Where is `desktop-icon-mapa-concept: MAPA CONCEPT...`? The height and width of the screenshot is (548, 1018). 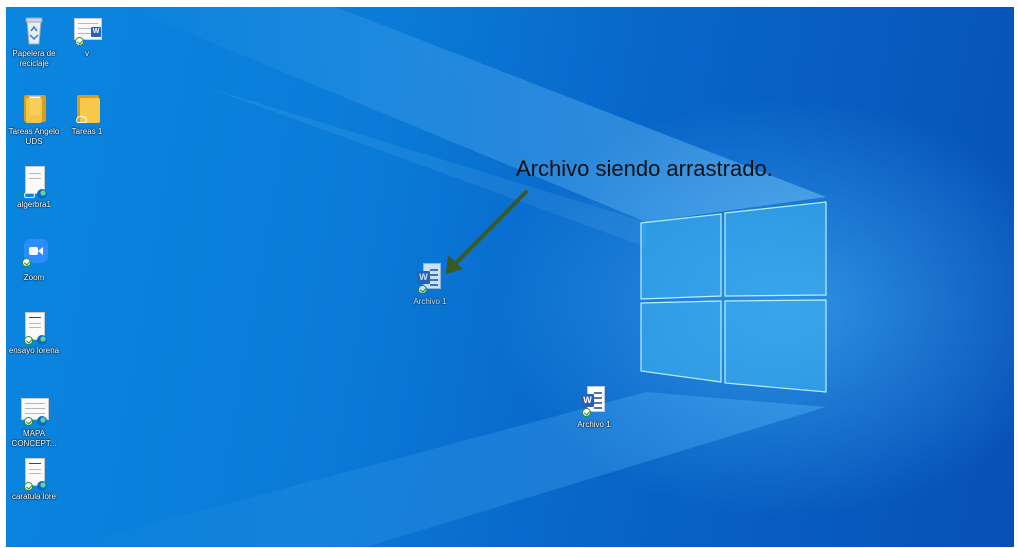
desktop-icon-mapa-concept: MAPA CONCEPT... is located at coordinates (35, 421).